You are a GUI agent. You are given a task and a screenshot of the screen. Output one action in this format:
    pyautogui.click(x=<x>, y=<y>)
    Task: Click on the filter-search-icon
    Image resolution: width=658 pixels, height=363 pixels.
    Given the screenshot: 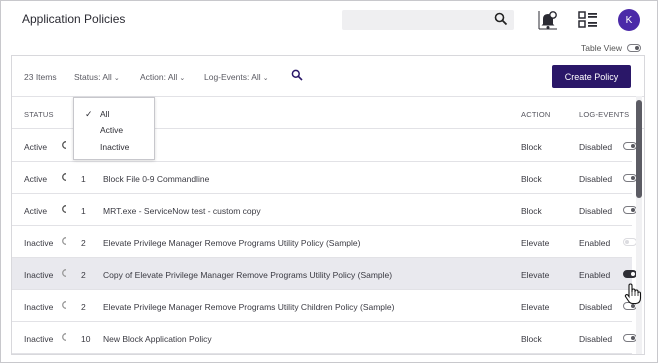 What is the action you would take?
    pyautogui.click(x=297, y=76)
    